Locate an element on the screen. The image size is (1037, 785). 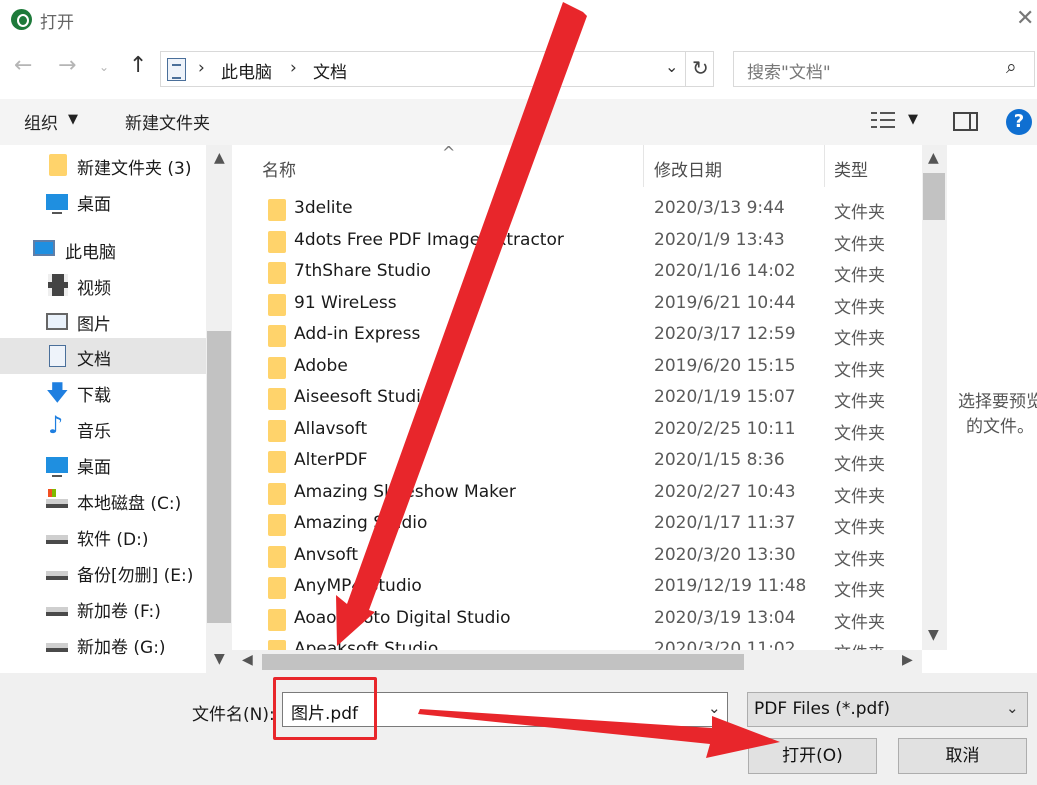
search-box: 搜索"文档" ⌕ is located at coordinates (884, 69).